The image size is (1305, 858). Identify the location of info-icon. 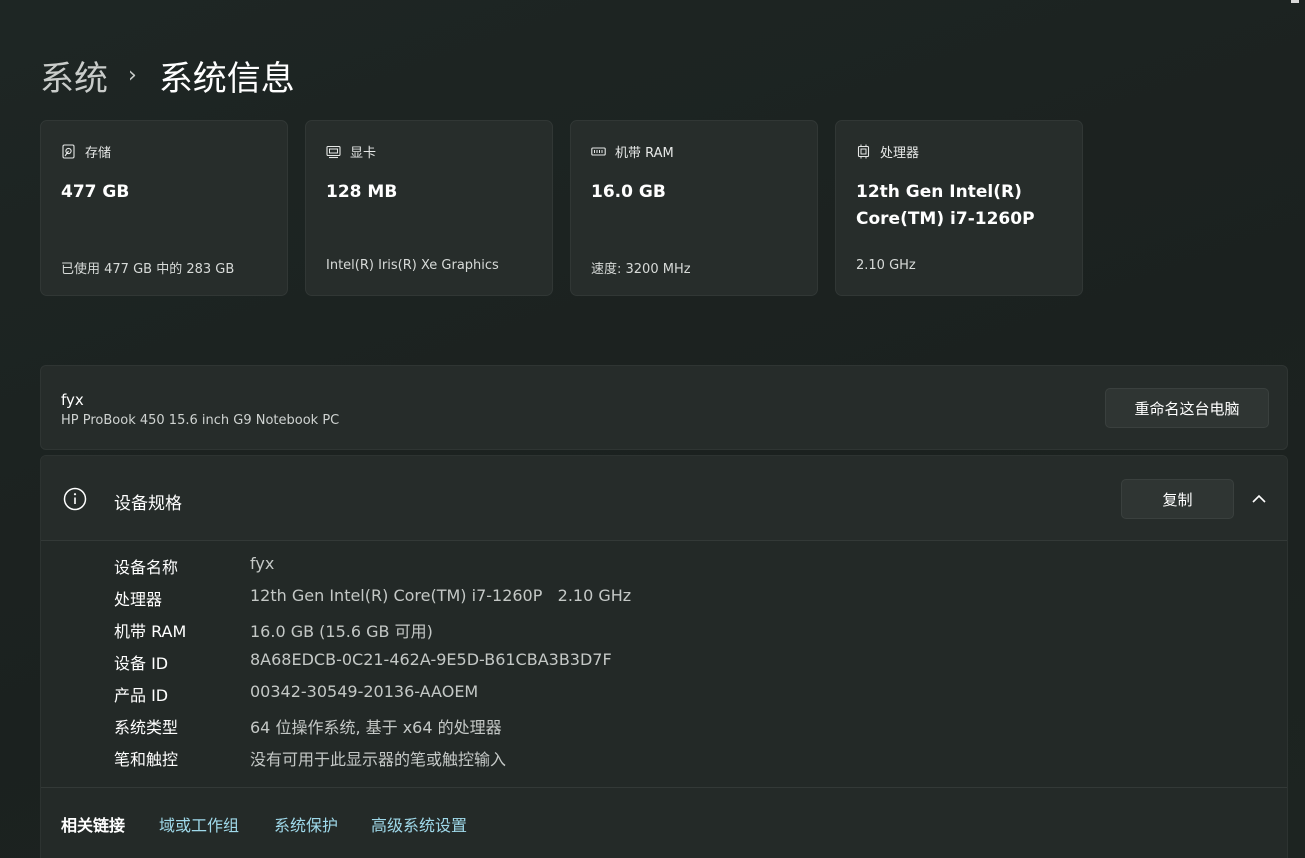
(75, 499).